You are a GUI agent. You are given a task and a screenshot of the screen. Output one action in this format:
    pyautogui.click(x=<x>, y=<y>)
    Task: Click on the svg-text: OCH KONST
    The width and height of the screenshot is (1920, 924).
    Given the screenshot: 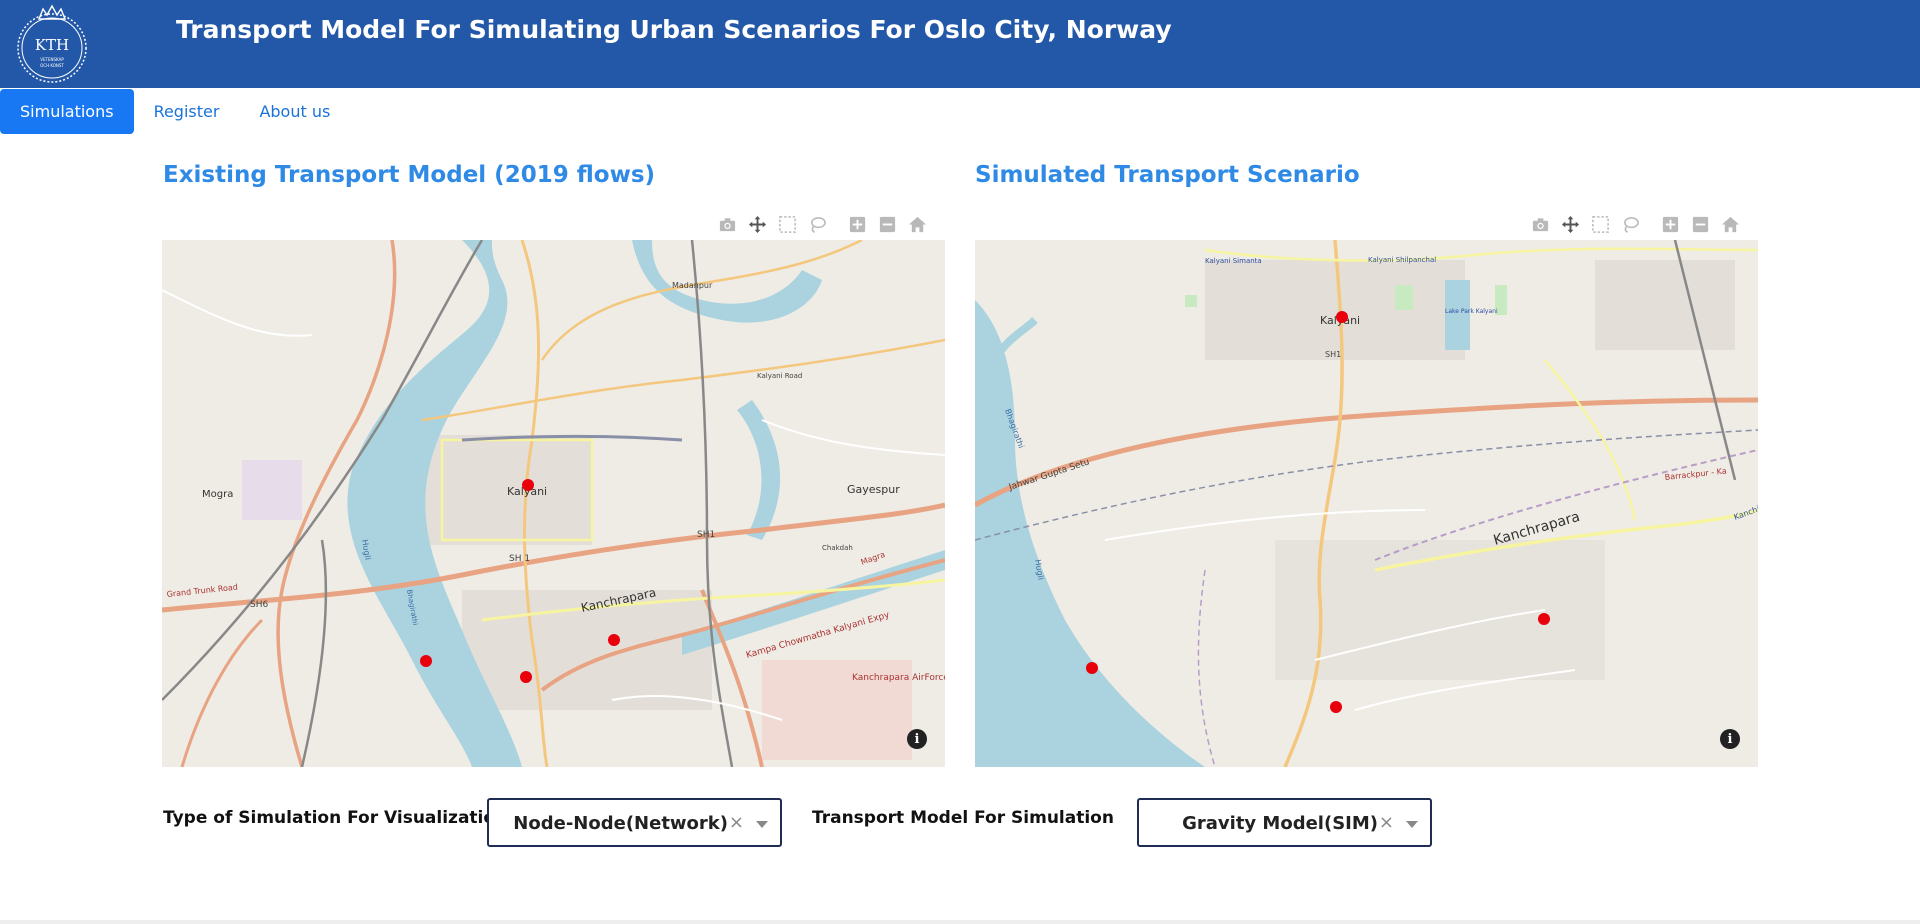 What is the action you would take?
    pyautogui.click(x=52, y=65)
    